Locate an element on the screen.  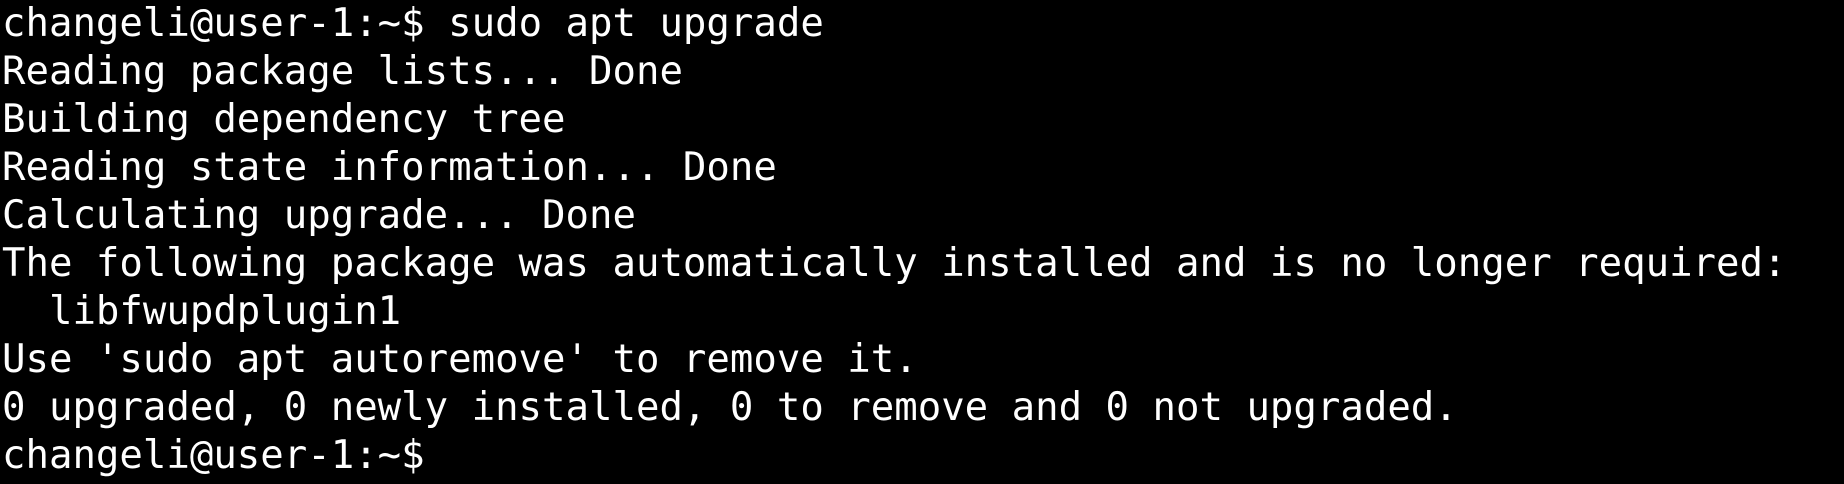
output-line: Use 'sudo apt autoremove' to remove it. is located at coordinates (460, 359).